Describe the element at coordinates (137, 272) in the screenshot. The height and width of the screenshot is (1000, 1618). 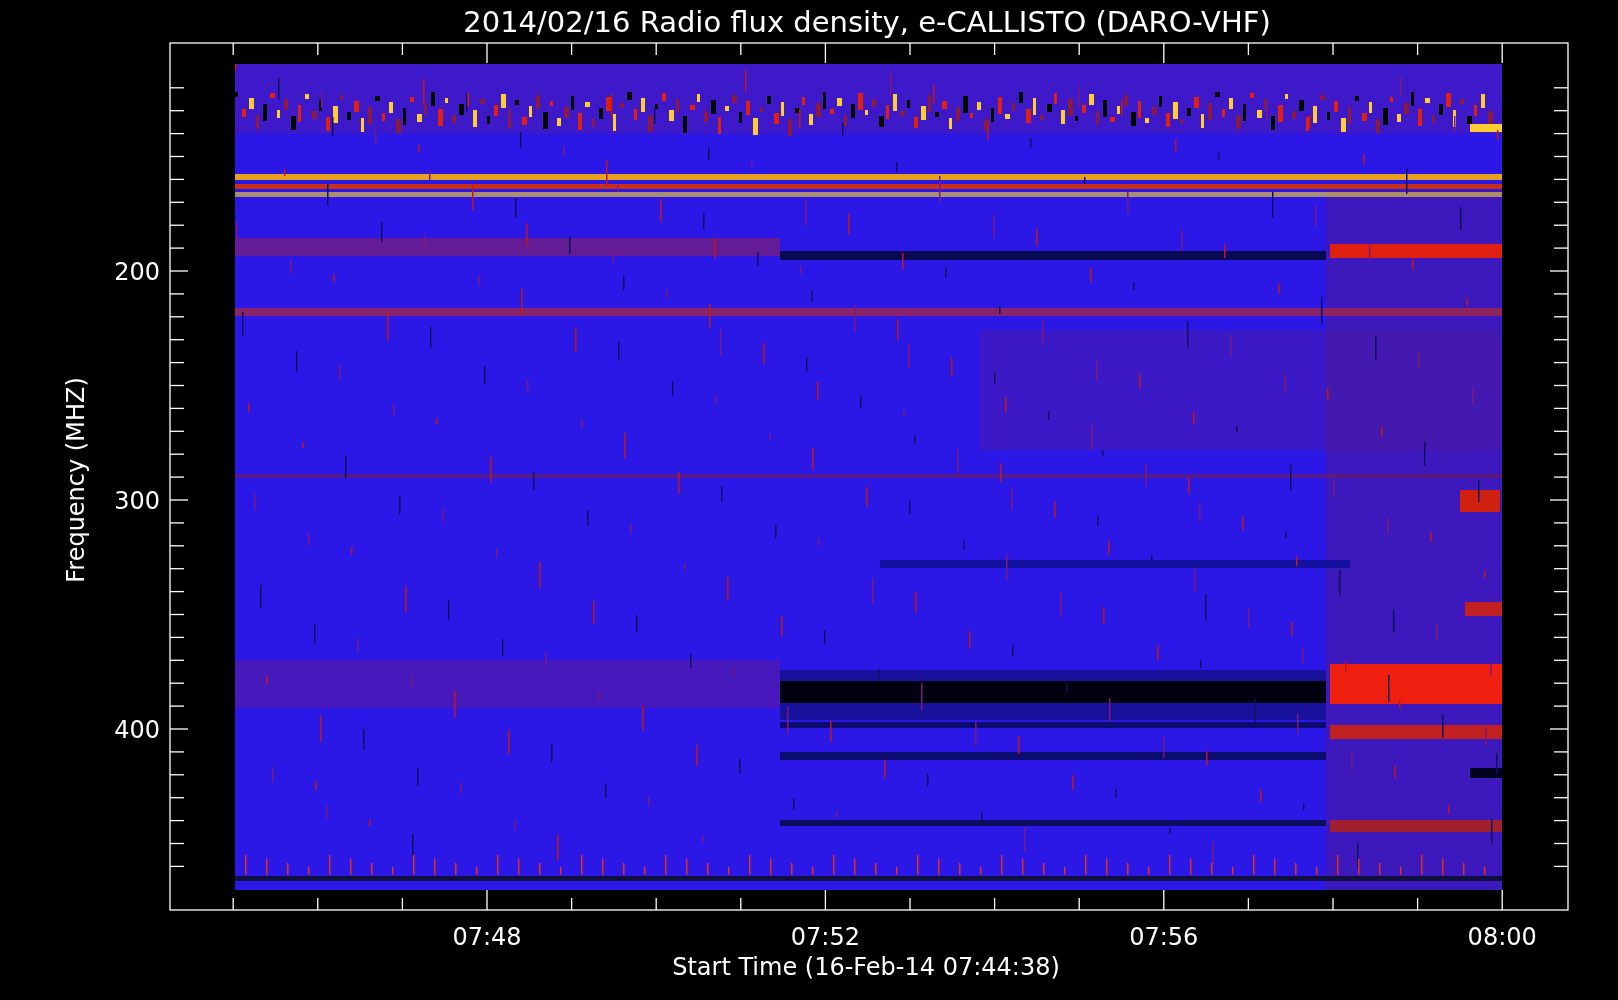
I see `y-tick-label: 200` at that location.